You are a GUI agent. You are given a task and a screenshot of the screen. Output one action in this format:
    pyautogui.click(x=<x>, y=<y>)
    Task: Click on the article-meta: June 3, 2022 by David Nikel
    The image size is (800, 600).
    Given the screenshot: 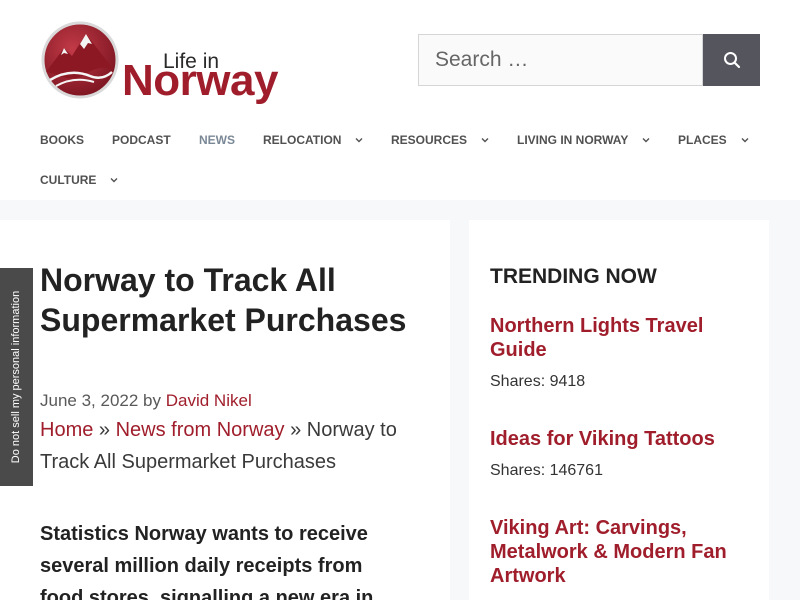 What is the action you would take?
    pyautogui.click(x=146, y=401)
    